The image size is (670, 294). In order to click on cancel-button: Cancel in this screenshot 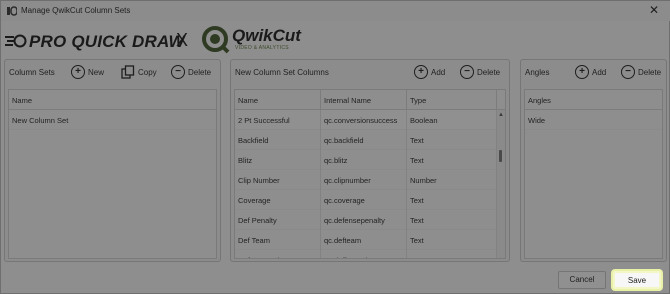, I will do `click(582, 280)`.